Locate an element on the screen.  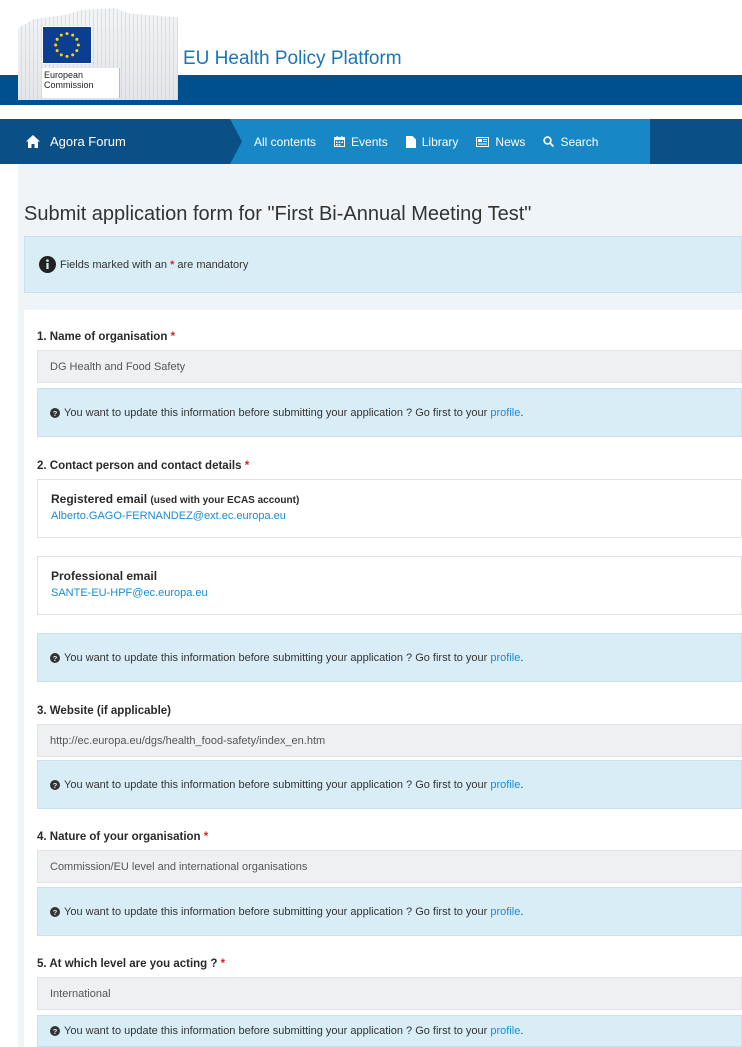
nav-item-news: News is located at coordinates (500, 142).